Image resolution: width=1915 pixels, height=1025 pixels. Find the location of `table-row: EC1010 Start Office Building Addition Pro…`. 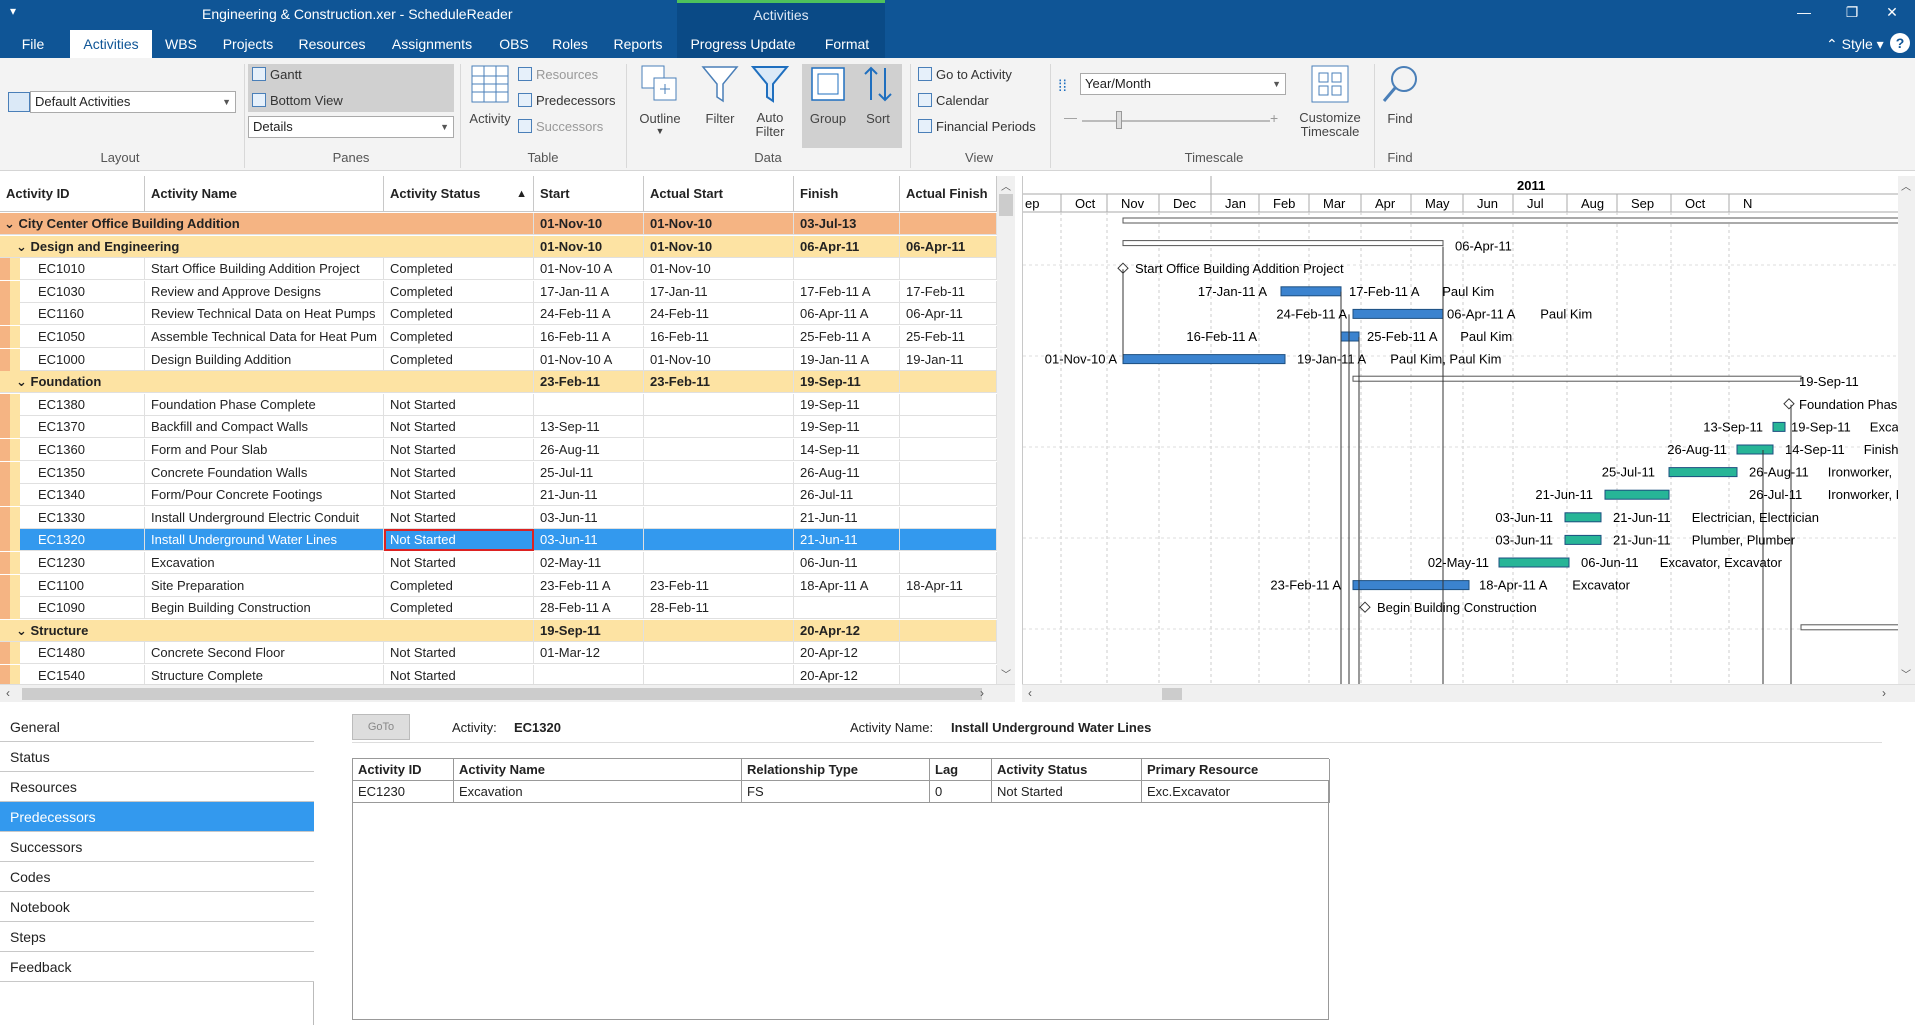

table-row: EC1010 Start Office Building Addition Pro… is located at coordinates (498, 269).